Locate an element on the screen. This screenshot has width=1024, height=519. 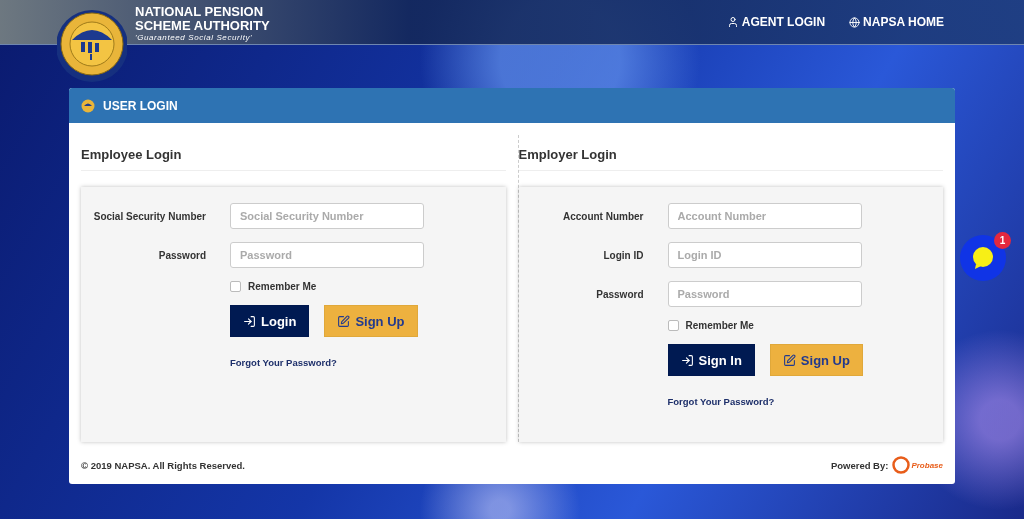
field-label: Account Number is located at coordinates (602, 216).